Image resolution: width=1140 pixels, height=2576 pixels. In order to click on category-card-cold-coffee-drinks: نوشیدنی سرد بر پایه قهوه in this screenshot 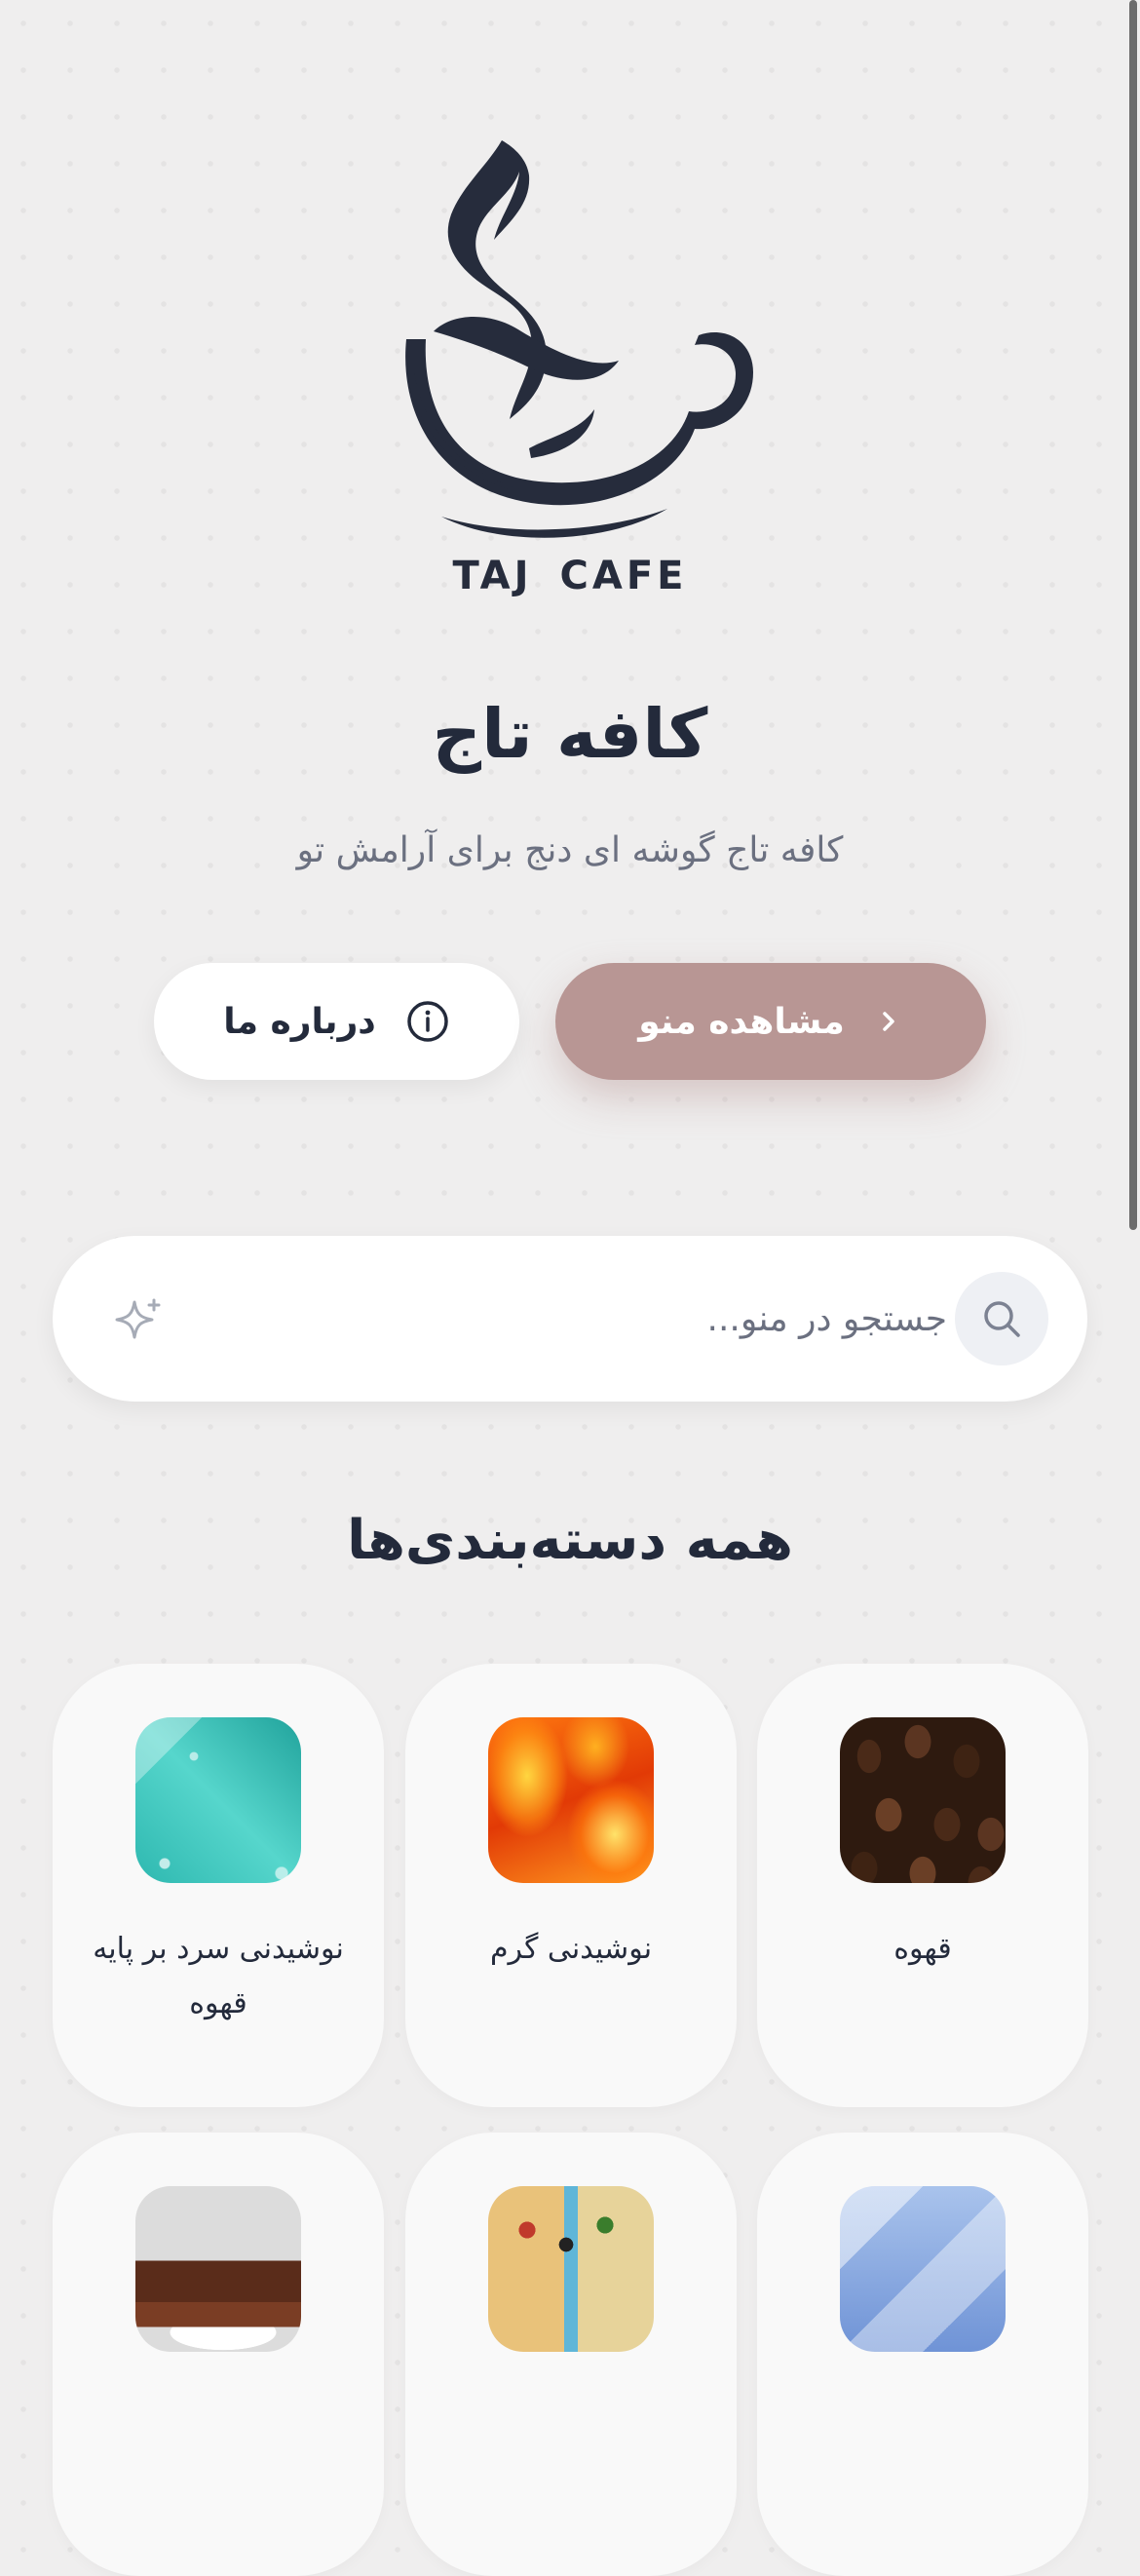, I will do `click(219, 1885)`.